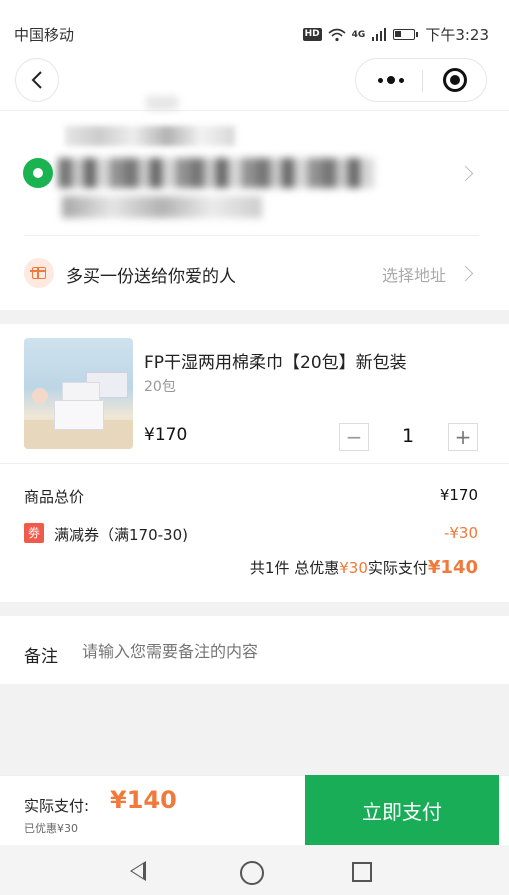 The image size is (509, 895). I want to click on quantity-increase-button: +, so click(463, 437).